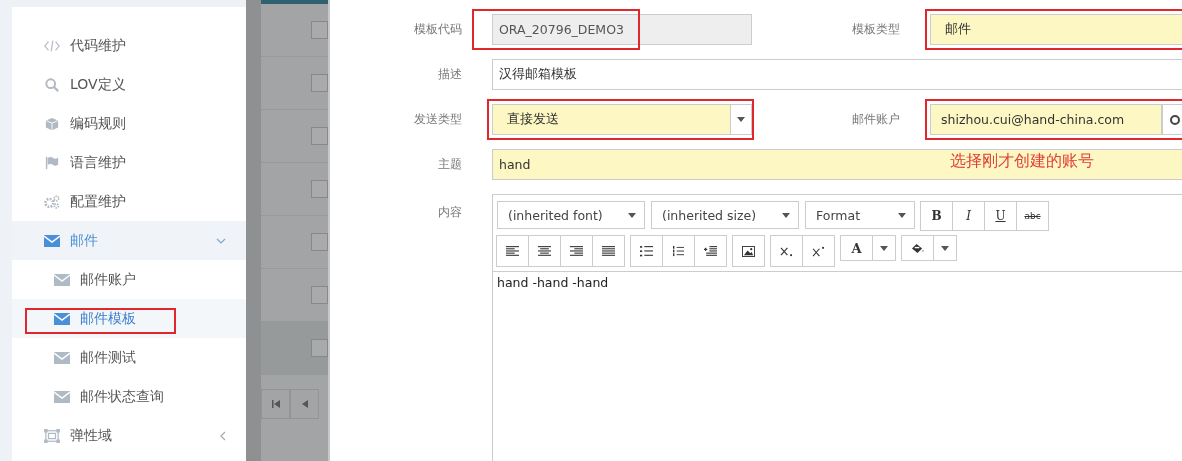  I want to click on sidebar-item: 语言维护, so click(129, 162).